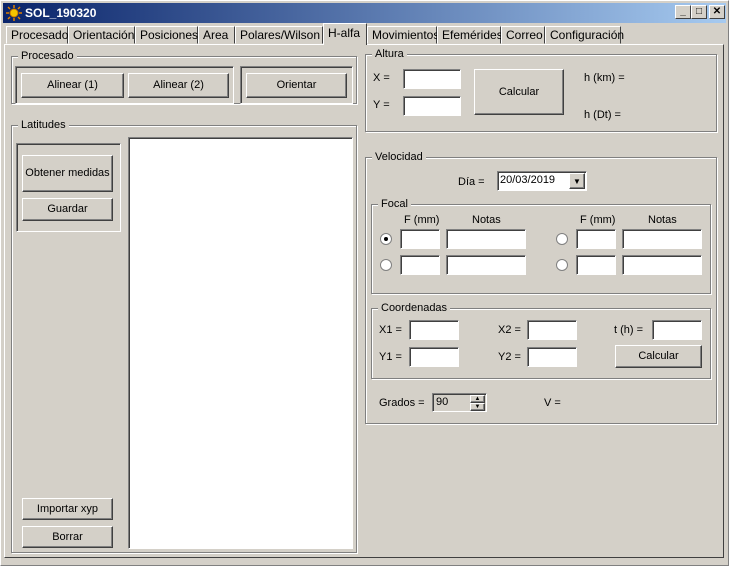  I want to click on x2-label: X2 =, so click(509, 330).